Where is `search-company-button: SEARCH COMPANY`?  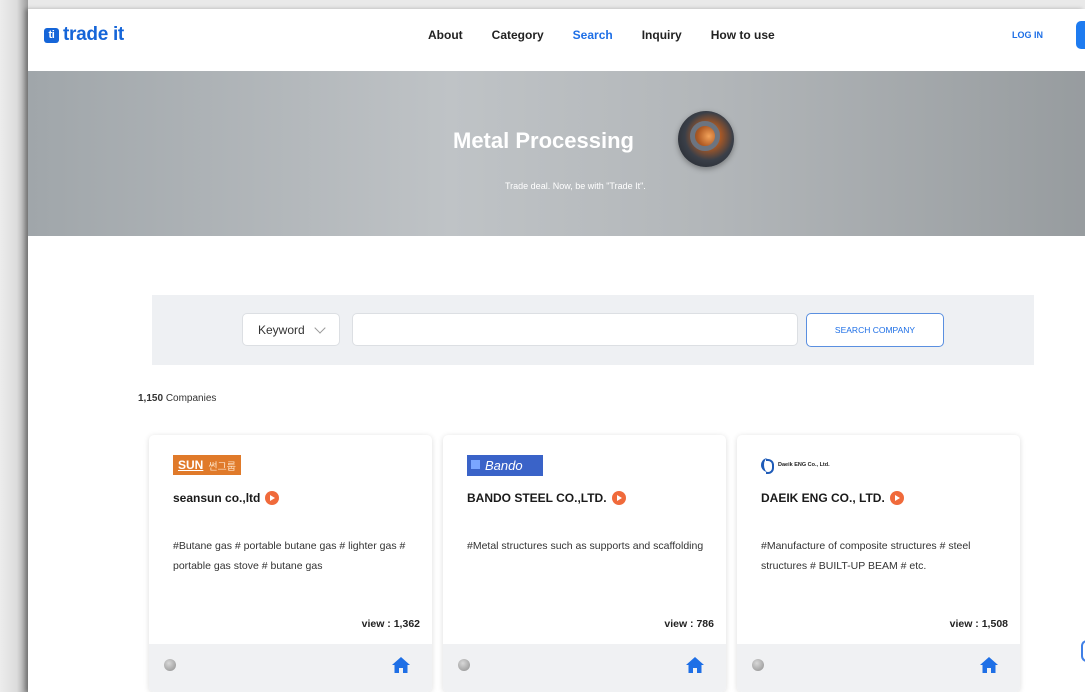
search-company-button: SEARCH COMPANY is located at coordinates (875, 330).